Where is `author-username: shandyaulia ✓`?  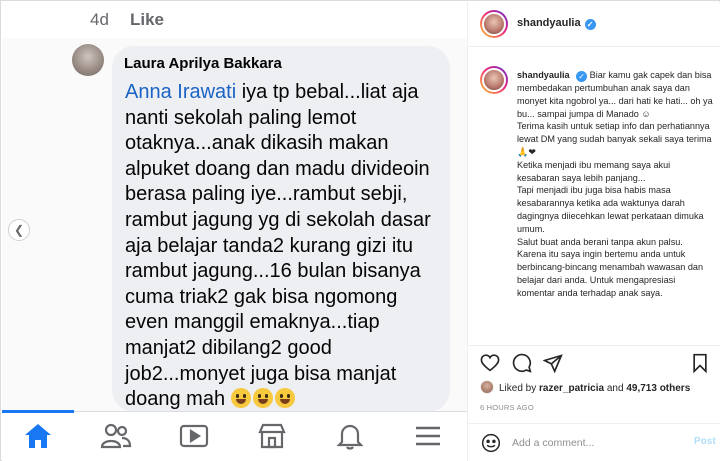
author-username: shandyaulia ✓ is located at coordinates (556, 23).